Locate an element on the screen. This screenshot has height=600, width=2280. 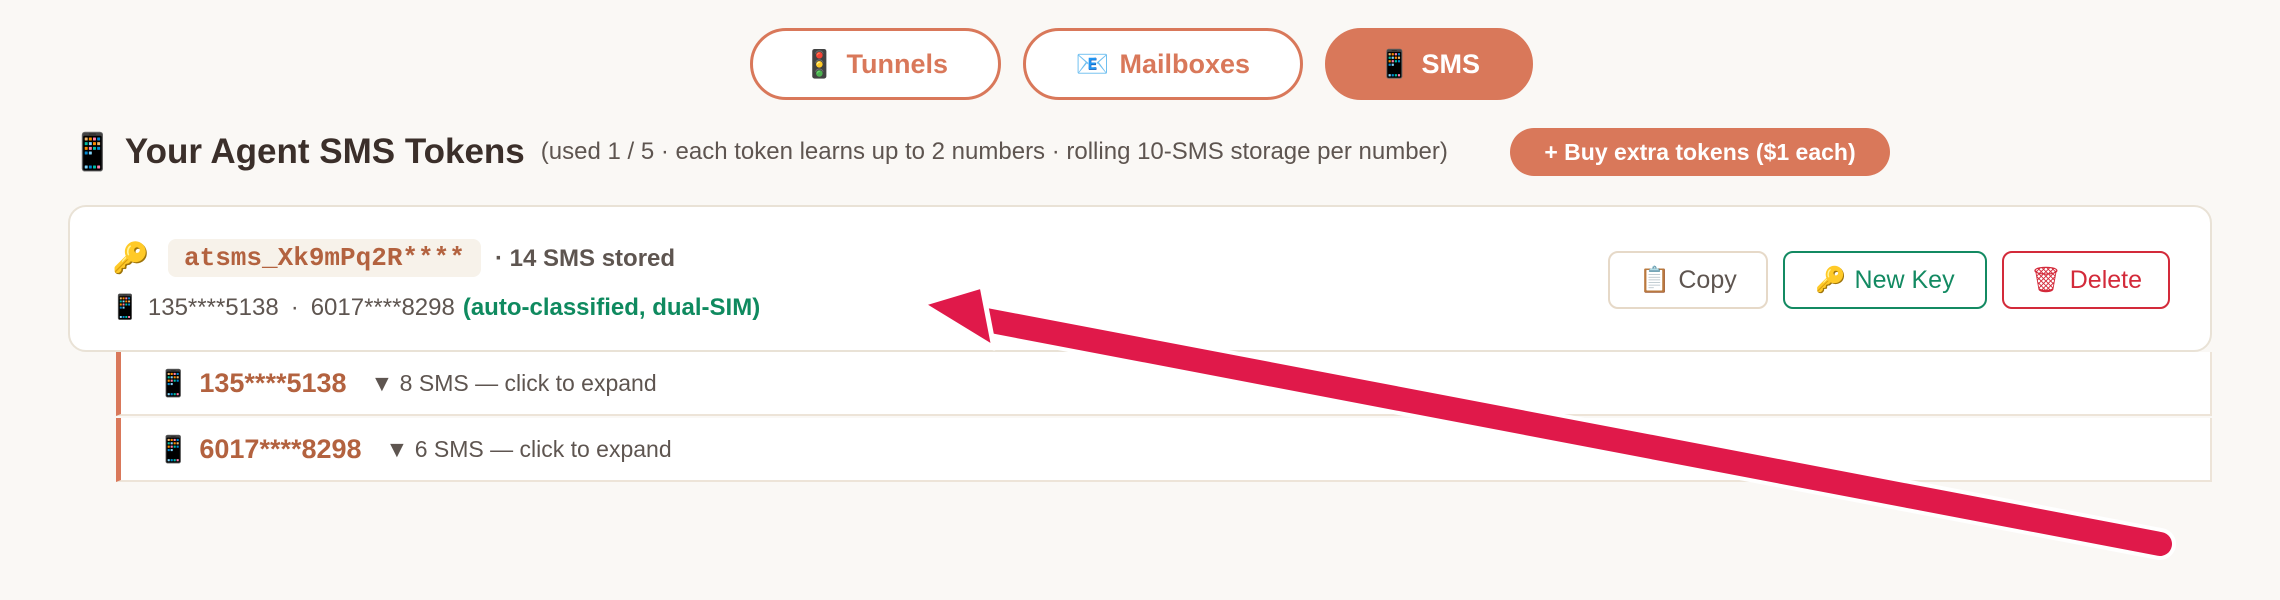
tab-tunnels: 🚦 Tunnels is located at coordinates (875, 64).